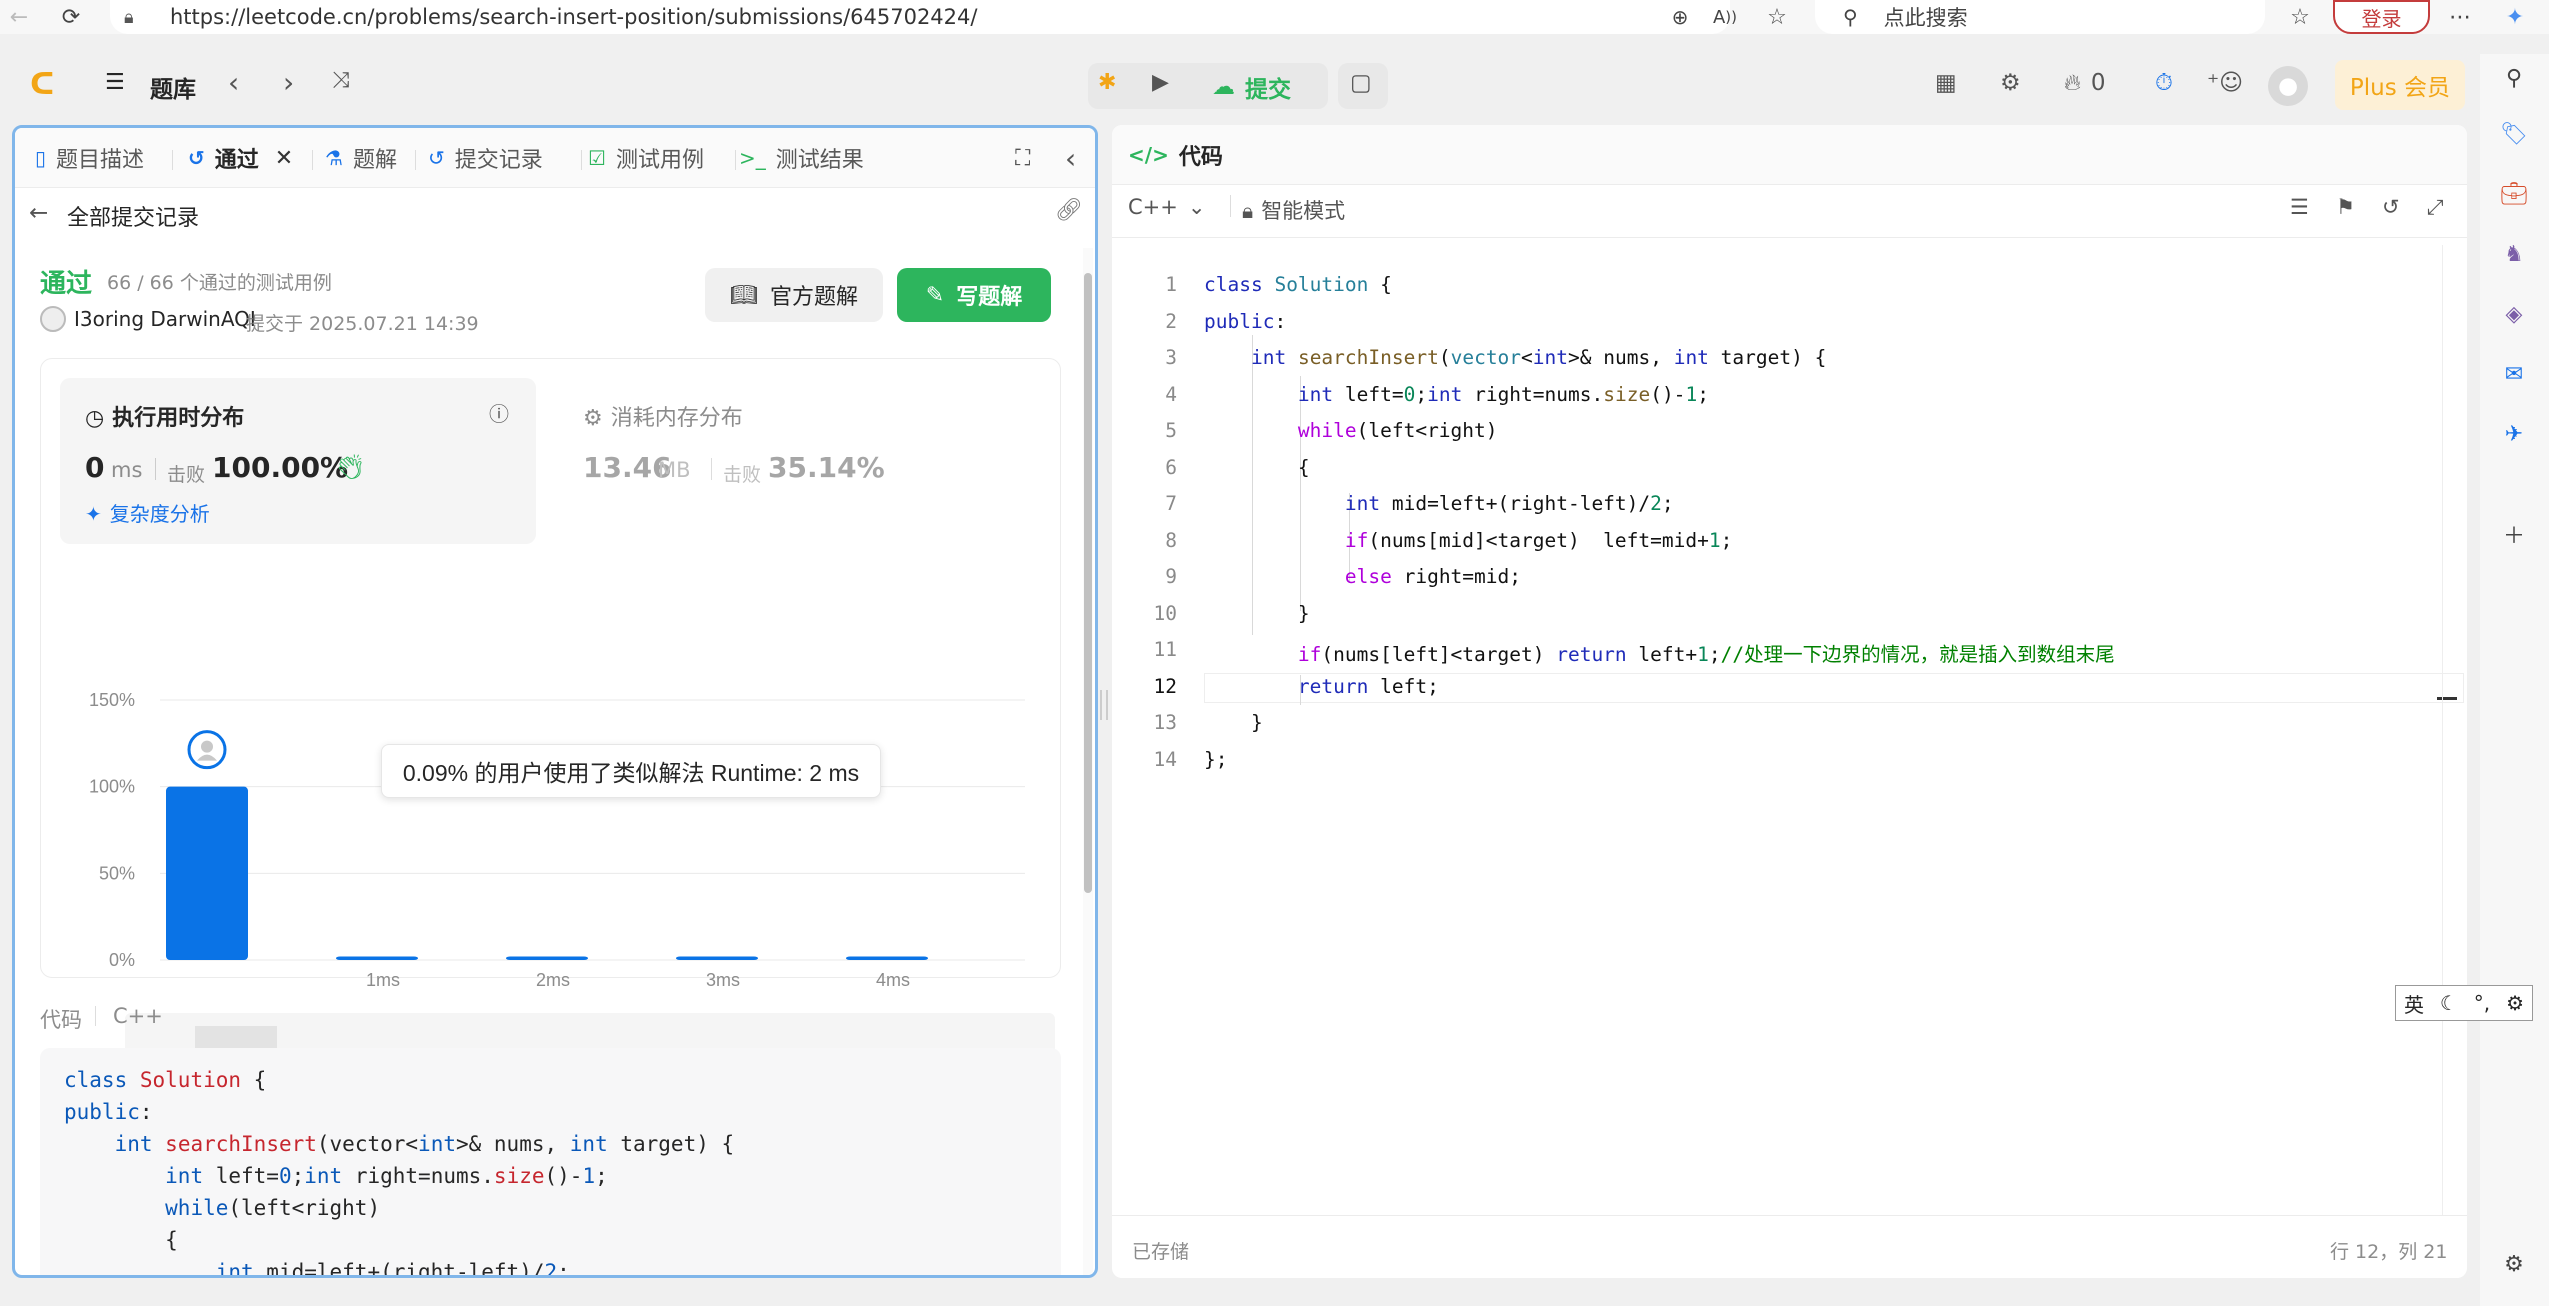 The width and height of the screenshot is (2549, 1306). What do you see at coordinates (2225, 83) in the screenshot?
I see `add-friend-icon: ⁺☺` at bounding box center [2225, 83].